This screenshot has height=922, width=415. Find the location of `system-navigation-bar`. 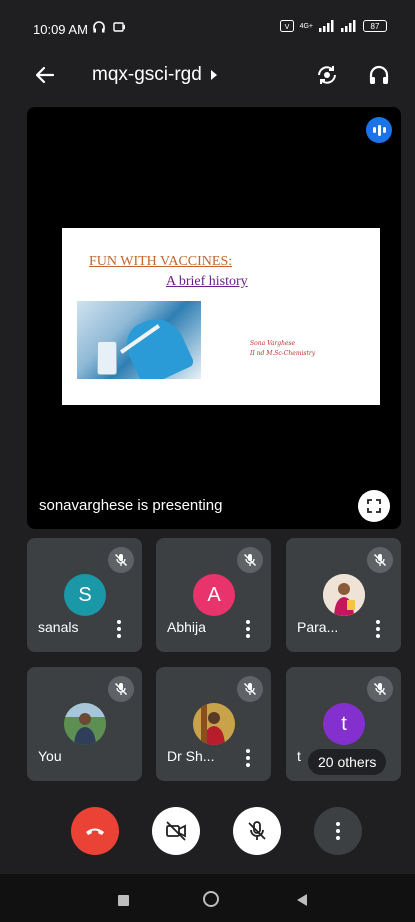

system-navigation-bar is located at coordinates (207, 898).